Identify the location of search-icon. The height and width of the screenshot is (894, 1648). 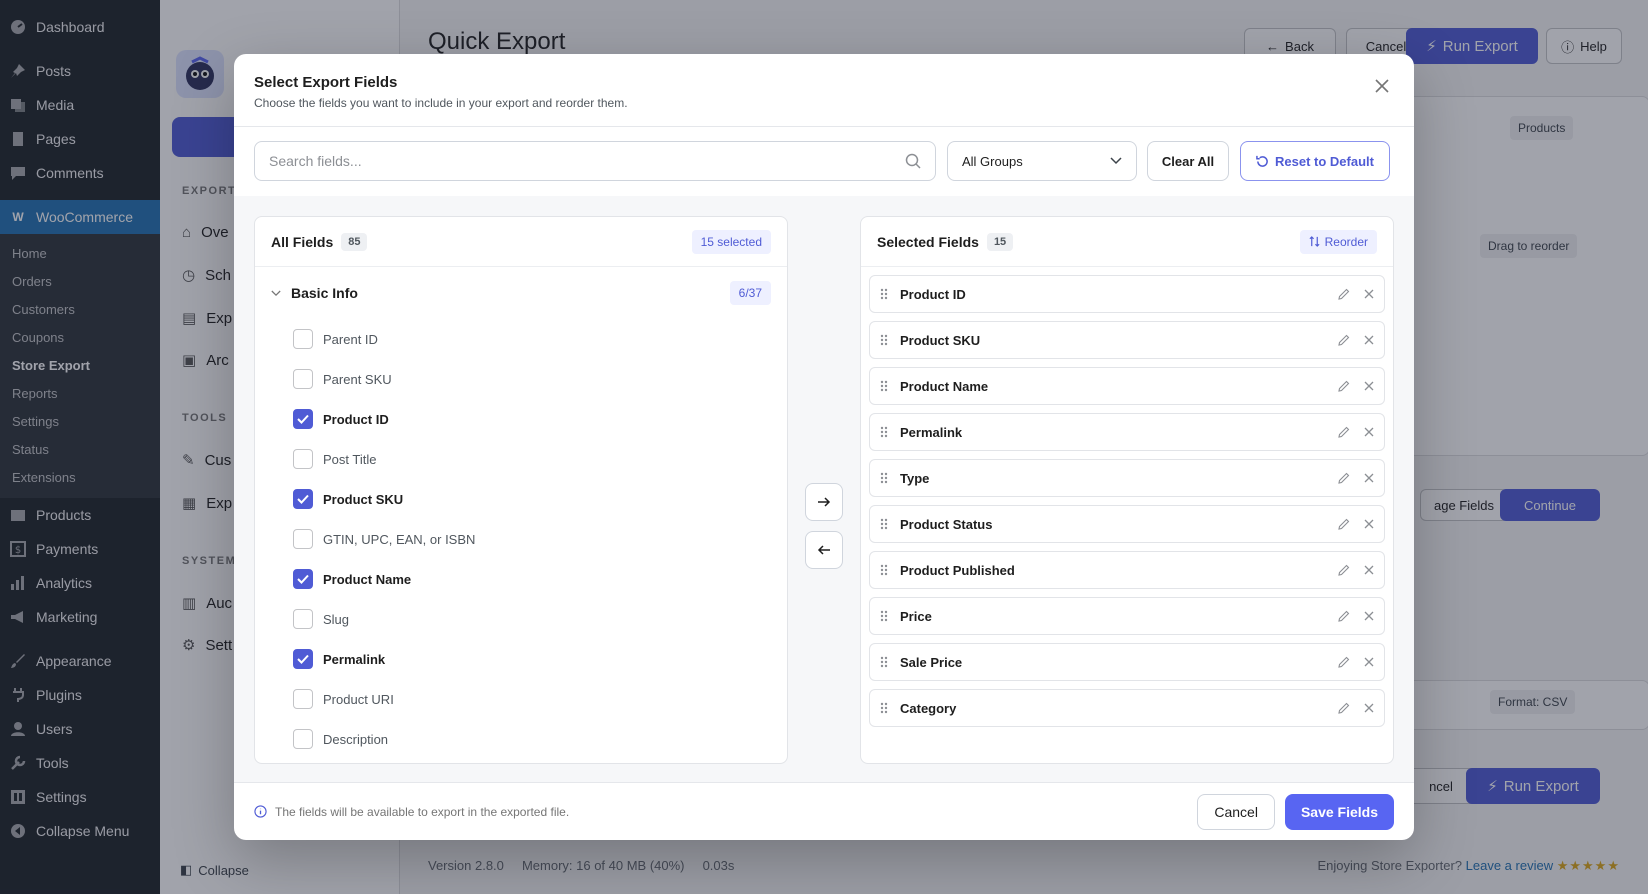
(913, 161).